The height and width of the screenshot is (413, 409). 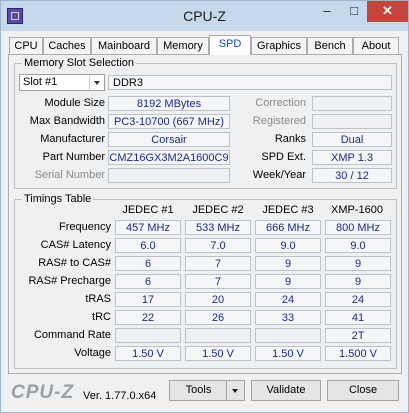 What do you see at coordinates (198, 390) in the screenshot?
I see `tools-button-label: Tools` at bounding box center [198, 390].